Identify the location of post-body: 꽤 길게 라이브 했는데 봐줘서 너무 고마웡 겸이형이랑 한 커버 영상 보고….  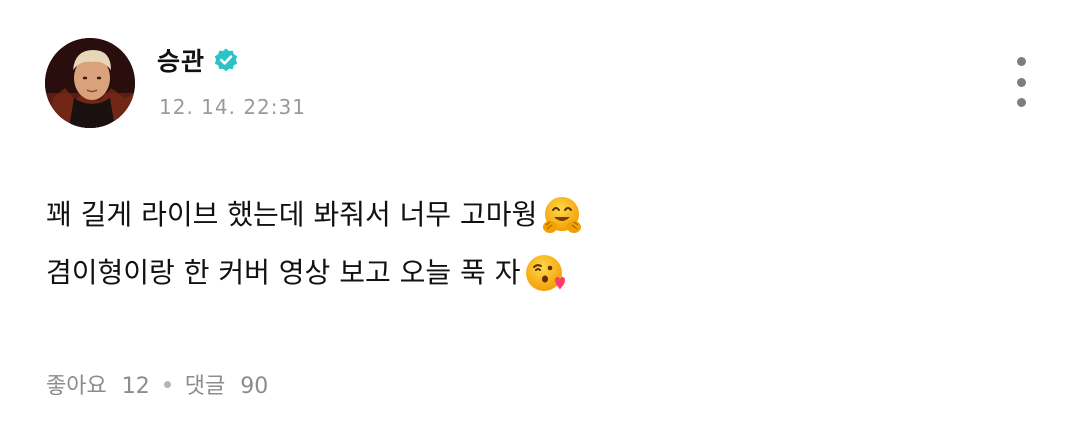
(315, 244).